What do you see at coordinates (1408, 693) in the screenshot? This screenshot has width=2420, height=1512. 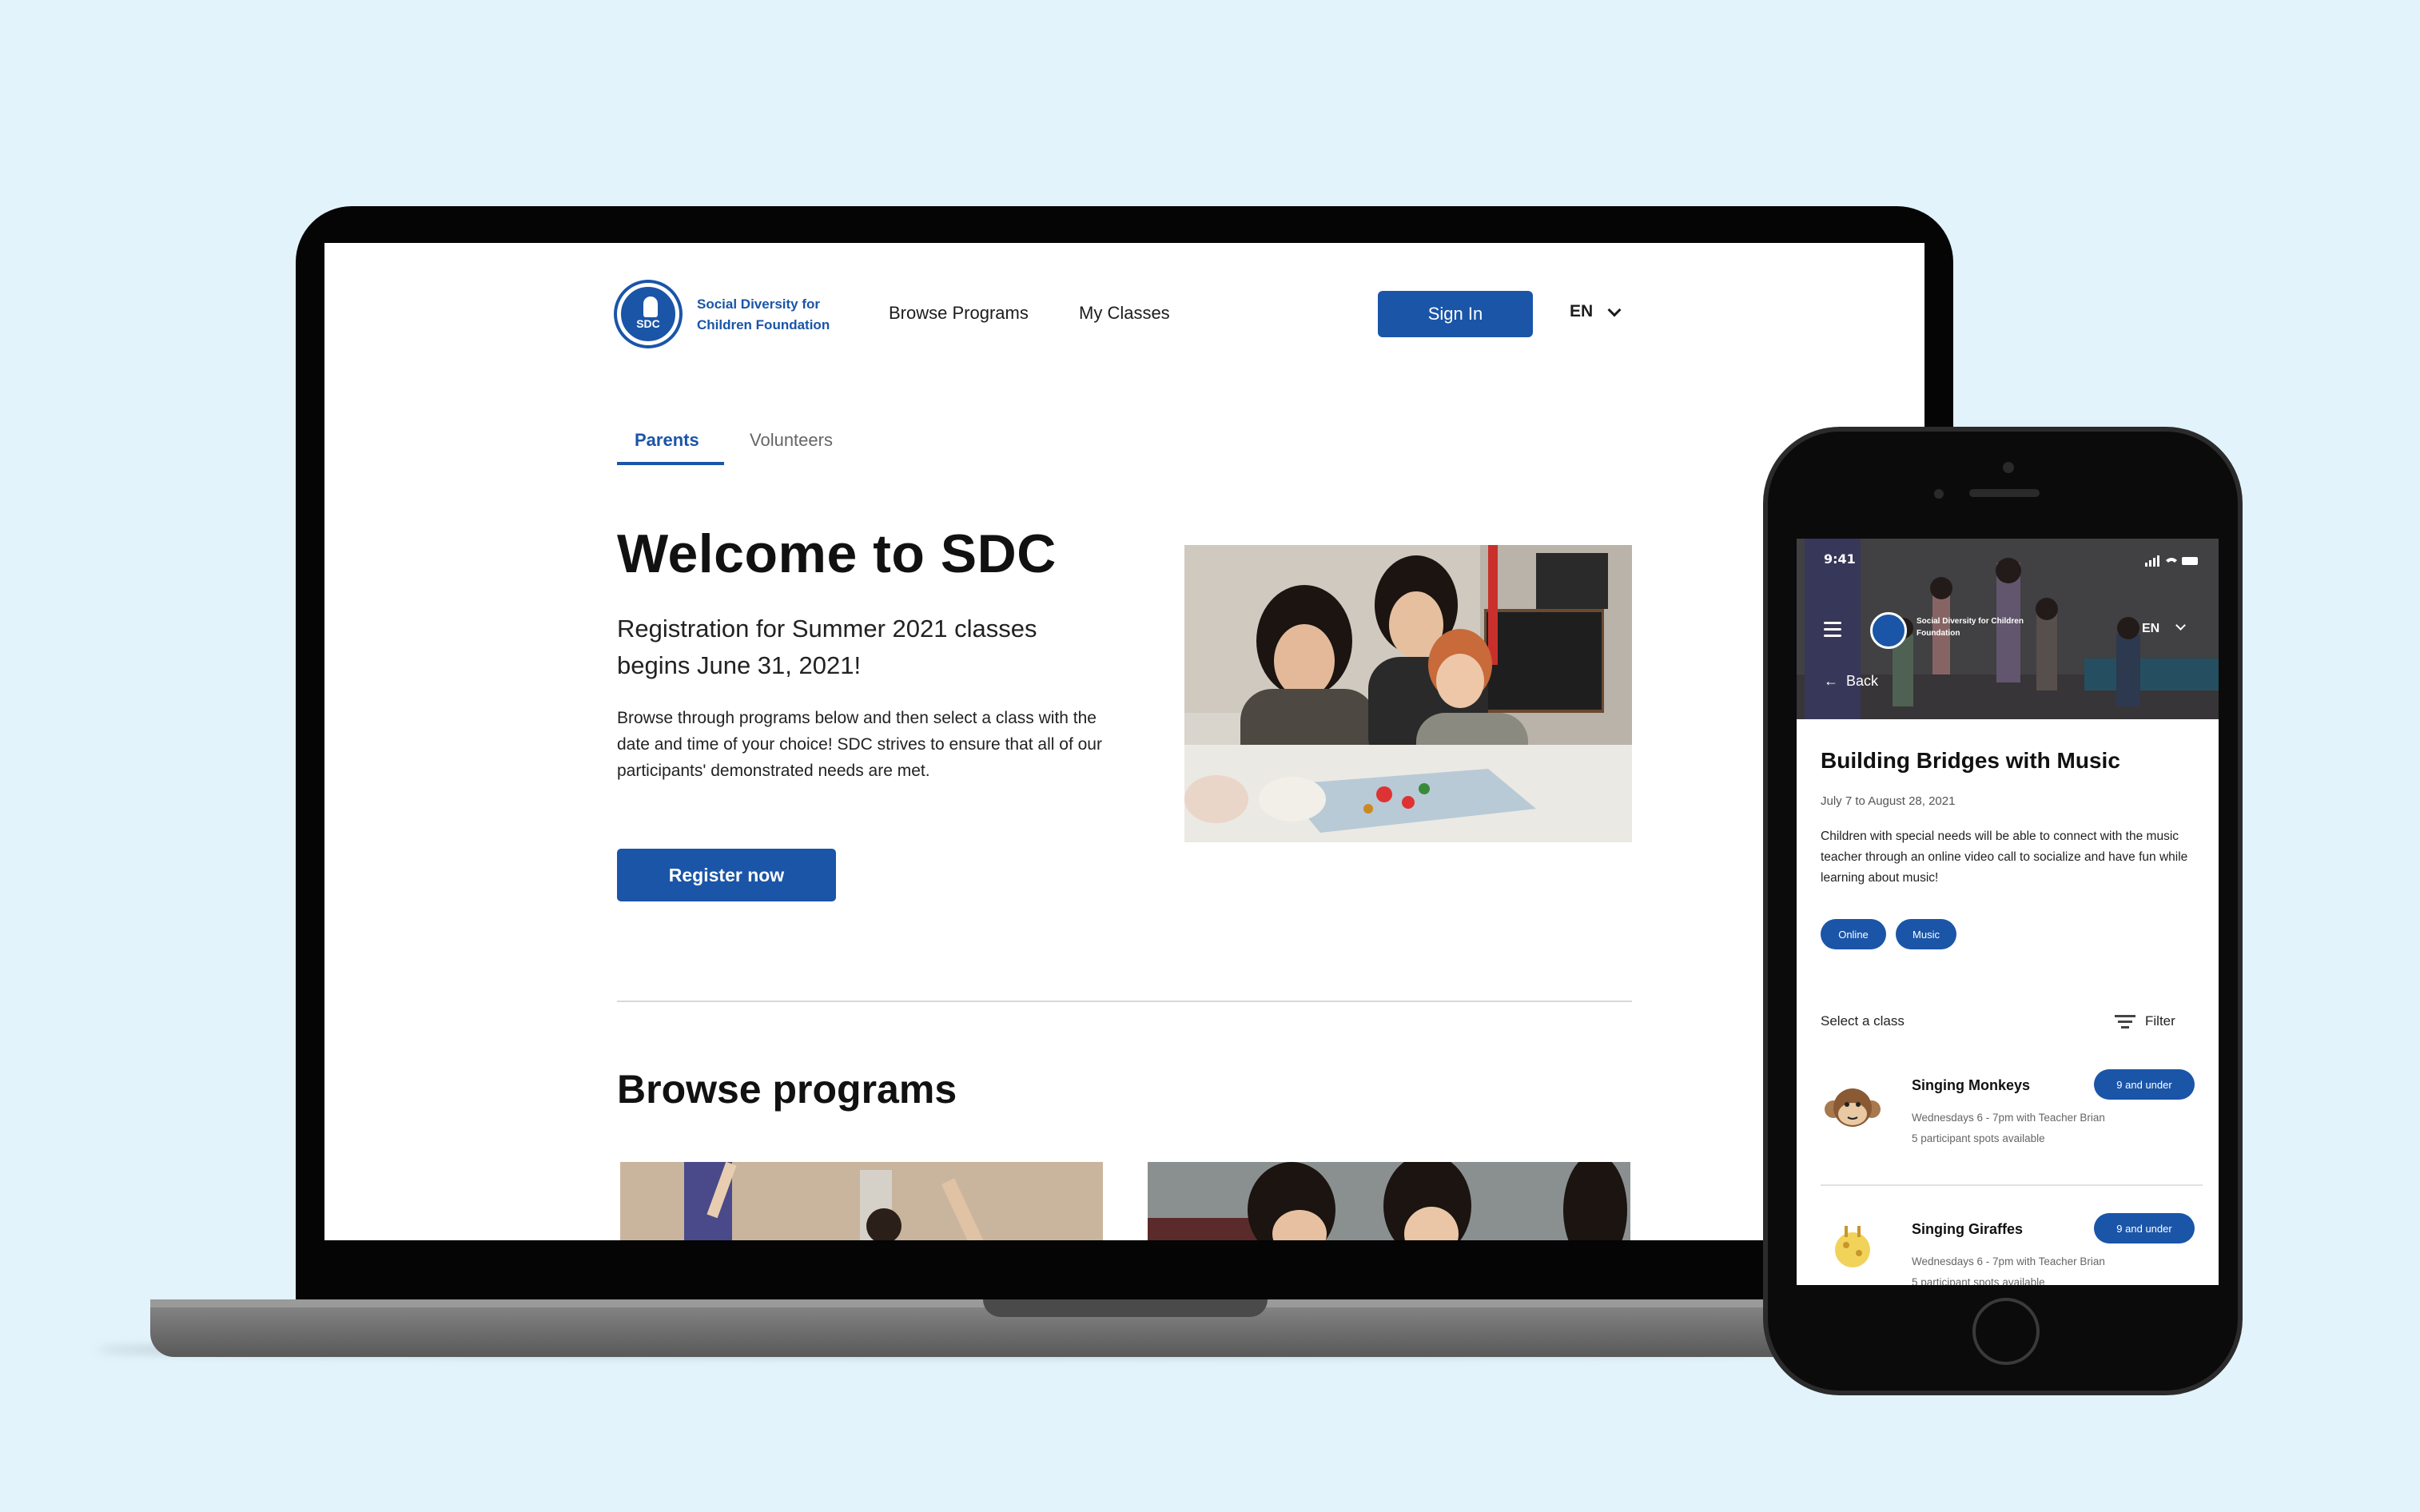 I see `hero-photo` at bounding box center [1408, 693].